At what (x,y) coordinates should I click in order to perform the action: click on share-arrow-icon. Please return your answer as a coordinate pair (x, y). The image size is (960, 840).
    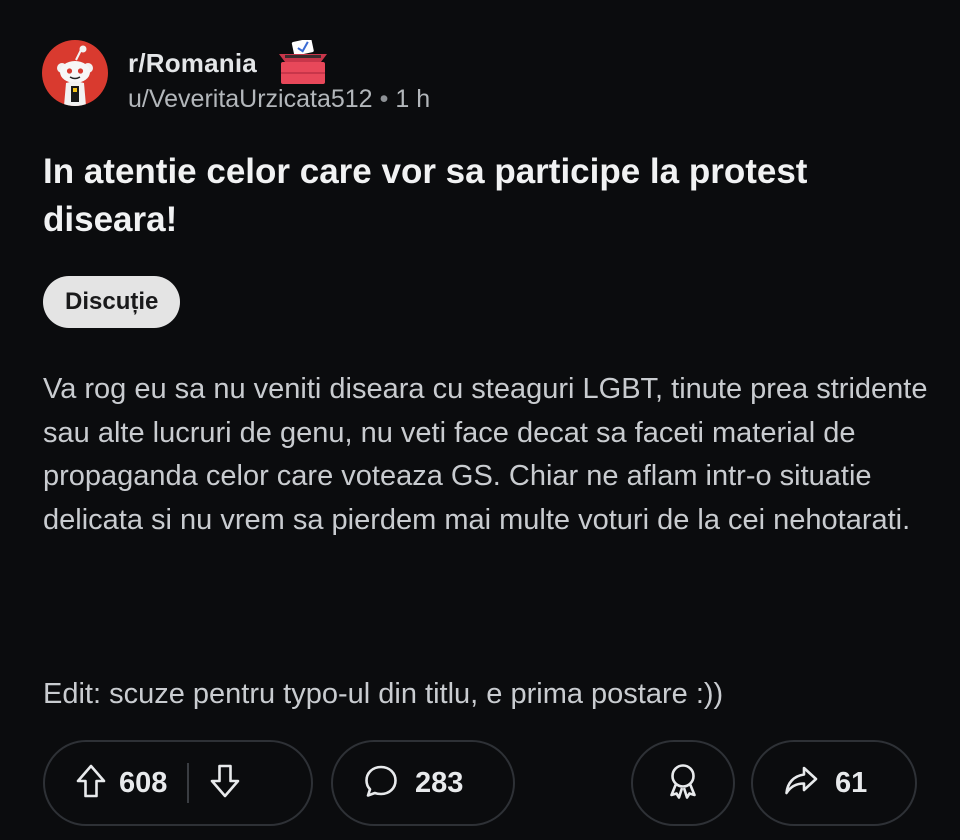
    Looking at the image, I should click on (801, 783).